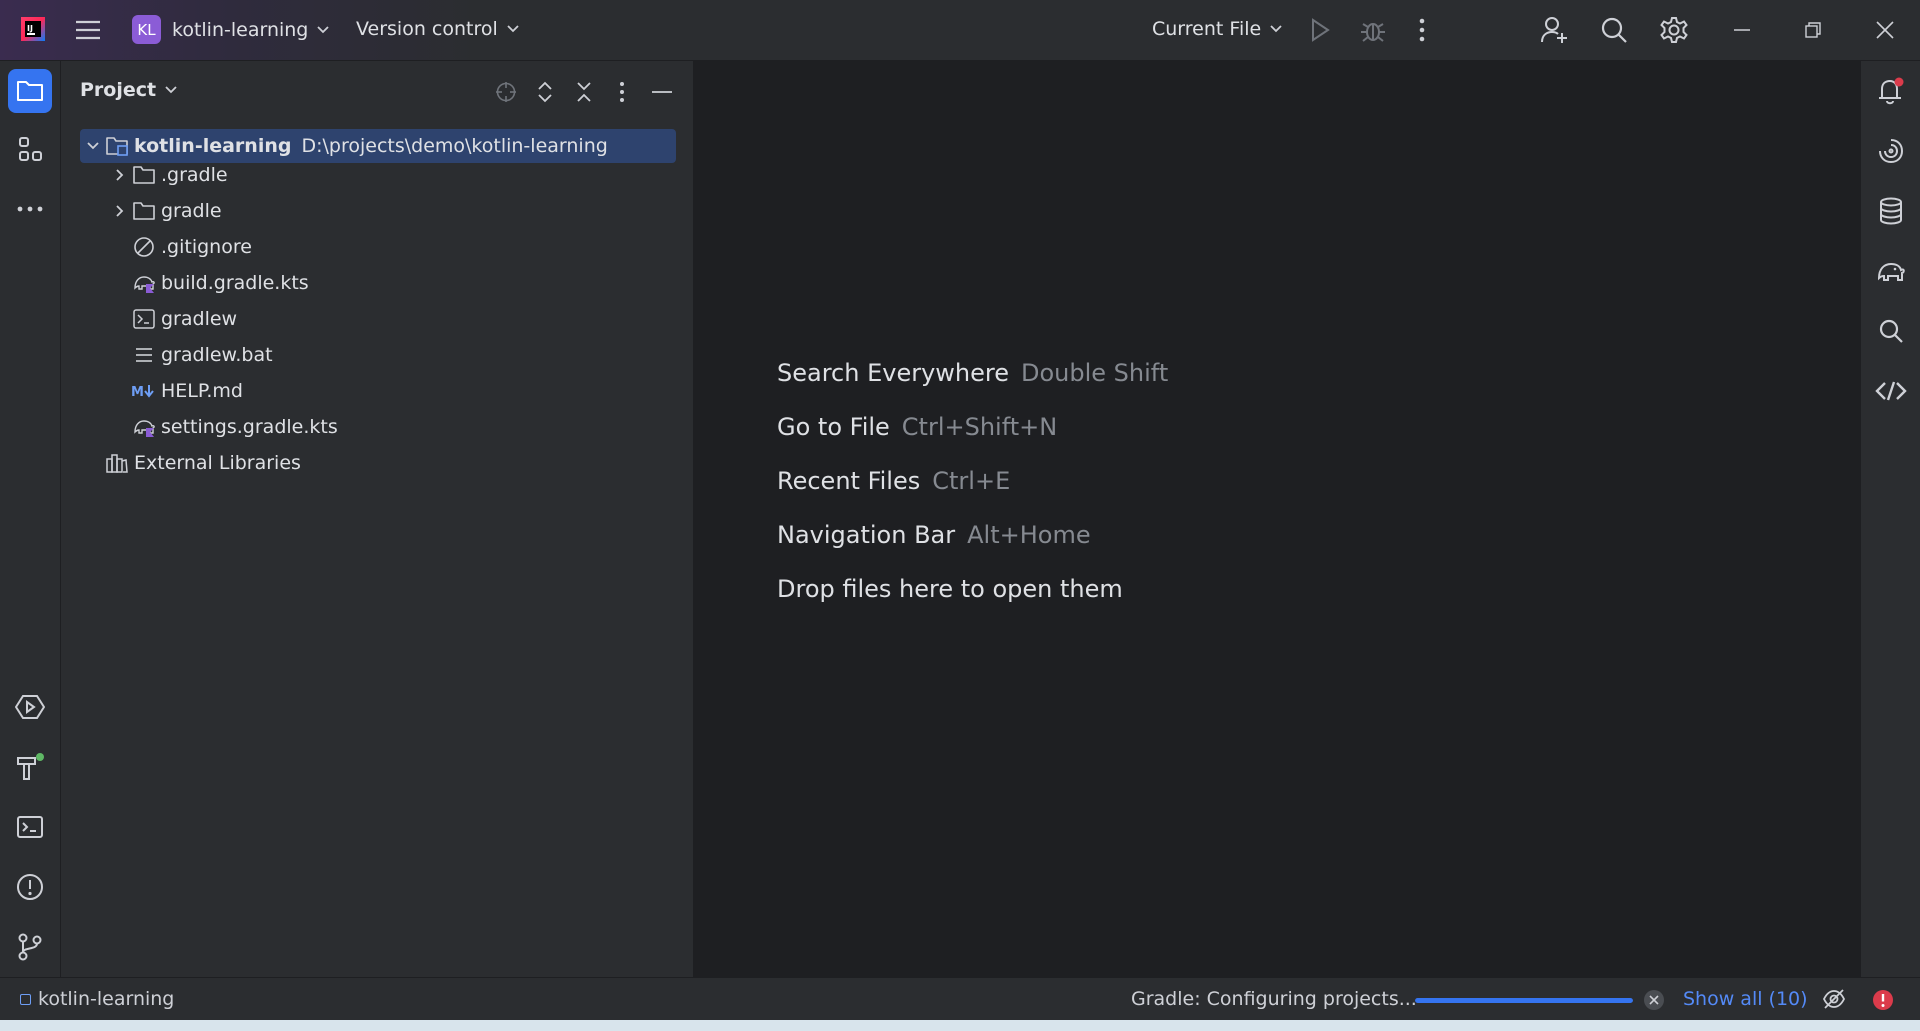 This screenshot has height=1031, width=1920. I want to click on minimize-icon, so click(1742, 30).